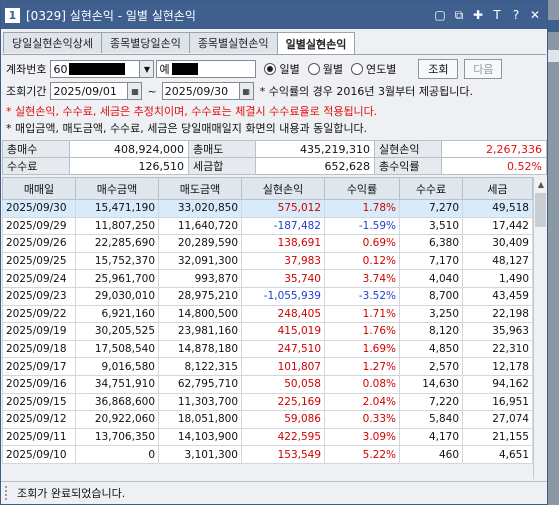  What do you see at coordinates (497, 243) in the screenshot?
I see `cell-tax: 30,409` at bounding box center [497, 243].